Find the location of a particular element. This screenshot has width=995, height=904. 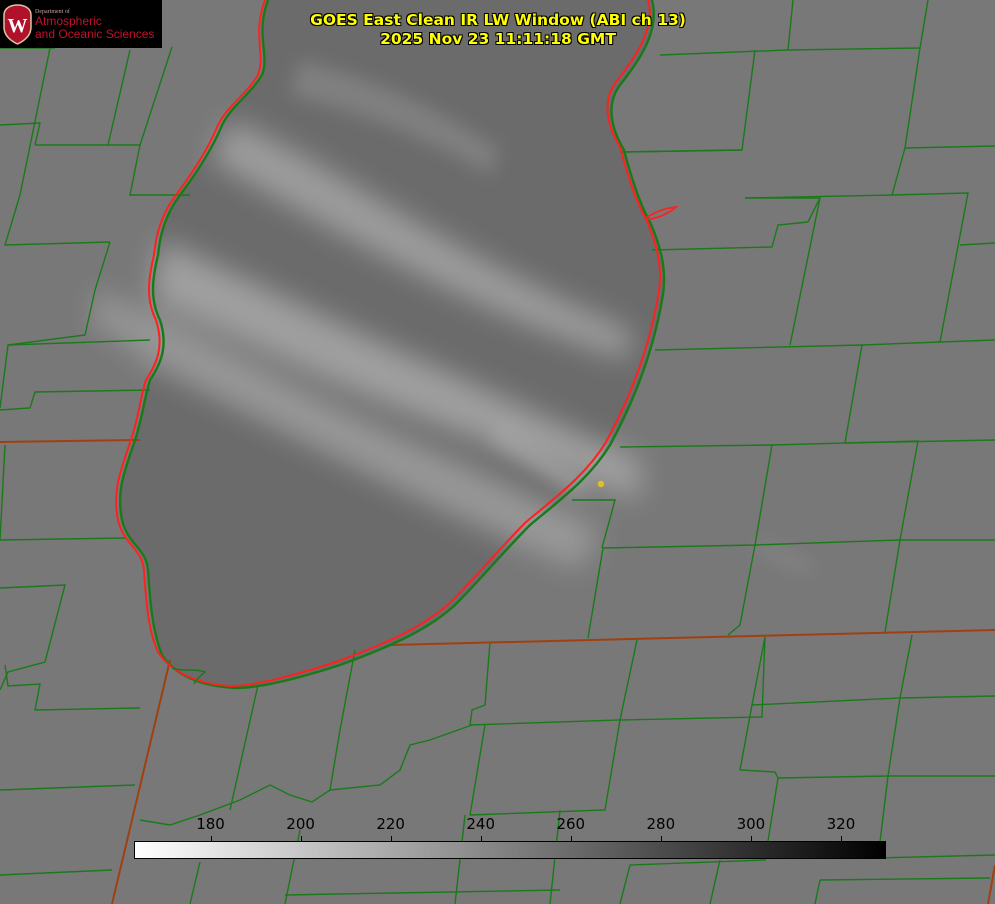

university-seal-icon: W is located at coordinates (17, 24).